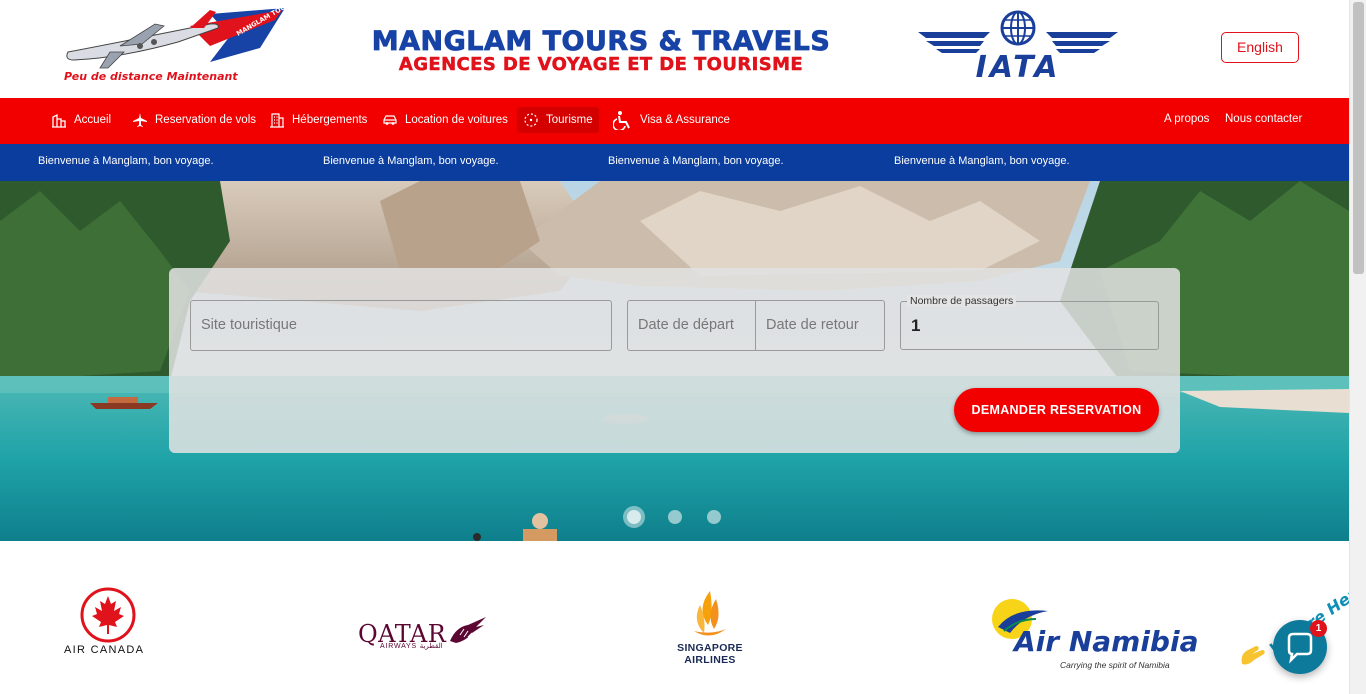 This screenshot has width=1366, height=694. What do you see at coordinates (467, 632) in the screenshot?
I see `qatar-oryx-icon` at bounding box center [467, 632].